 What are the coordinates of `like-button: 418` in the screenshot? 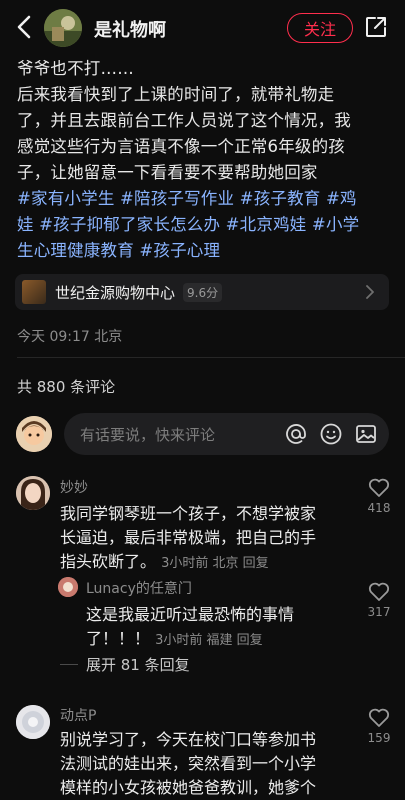 It's located at (379, 496).